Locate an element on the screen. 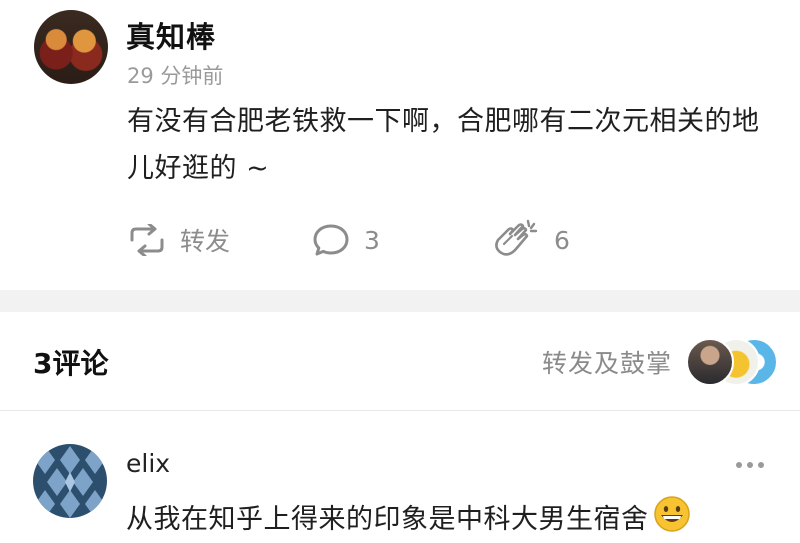 This screenshot has width=800, height=543. post-author-avatar is located at coordinates (71, 47).